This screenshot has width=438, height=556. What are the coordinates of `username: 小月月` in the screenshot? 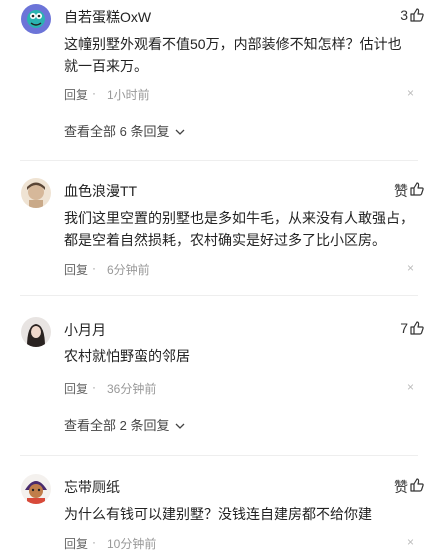 It's located at (85, 330).